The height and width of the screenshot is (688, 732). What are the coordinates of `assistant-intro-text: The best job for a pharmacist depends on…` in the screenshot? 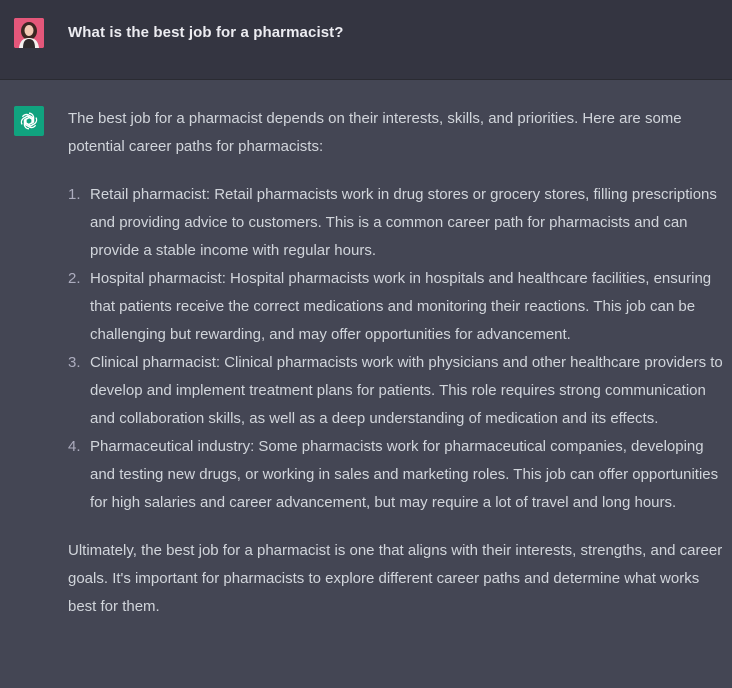 It's located at (375, 132).